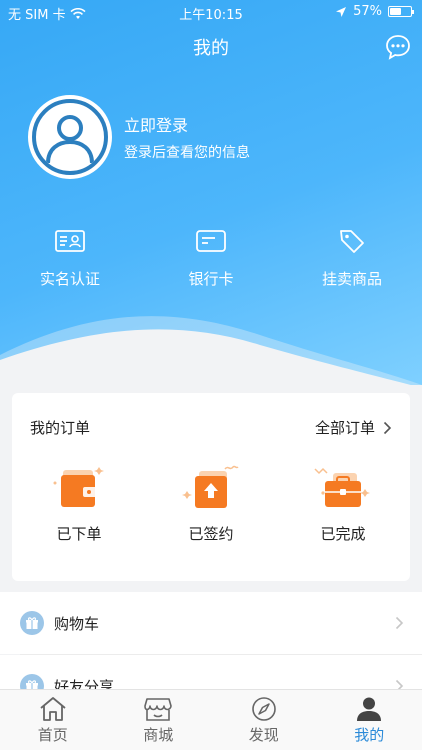  Describe the element at coordinates (351, 279) in the screenshot. I see `quick-action-label: 挂卖商品` at that location.